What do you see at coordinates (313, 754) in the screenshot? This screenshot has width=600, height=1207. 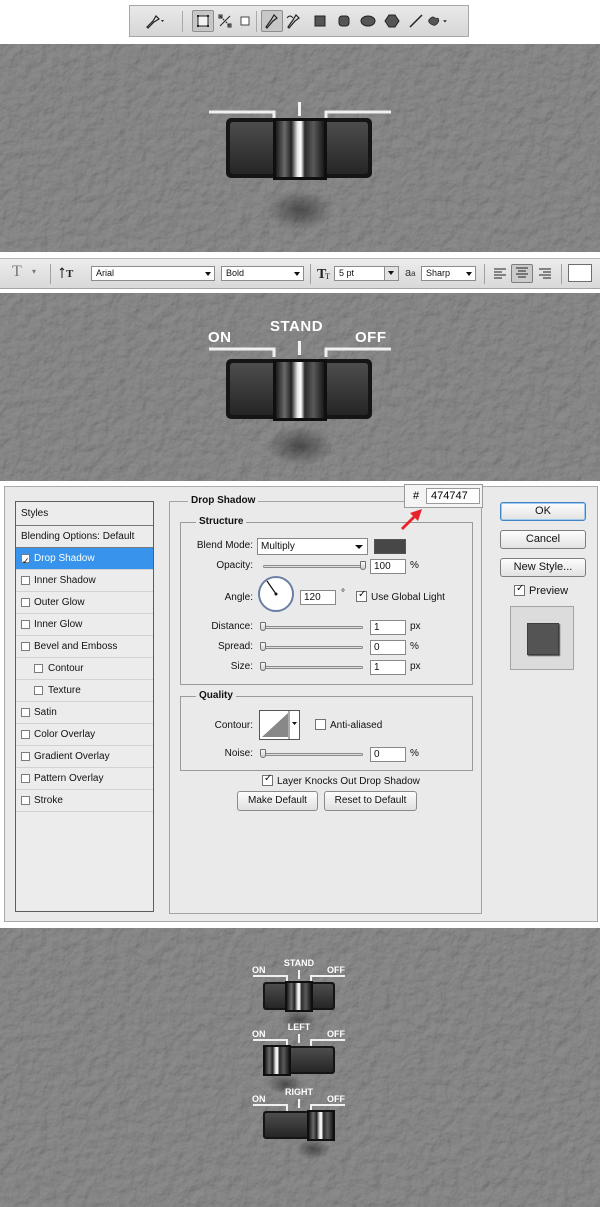 I see `noise-slider` at bounding box center [313, 754].